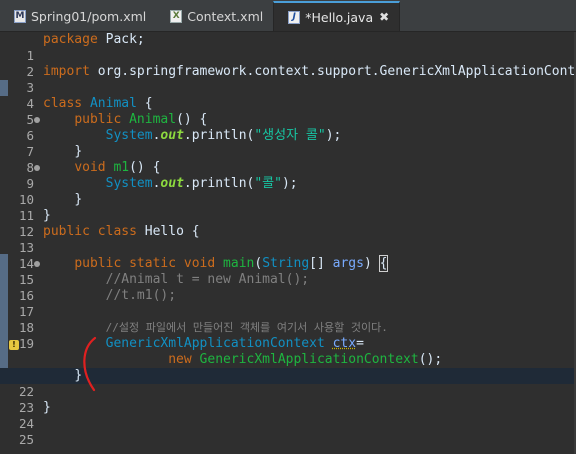 This screenshot has height=454, width=576. I want to click on code-line: 2, so click(288, 63).